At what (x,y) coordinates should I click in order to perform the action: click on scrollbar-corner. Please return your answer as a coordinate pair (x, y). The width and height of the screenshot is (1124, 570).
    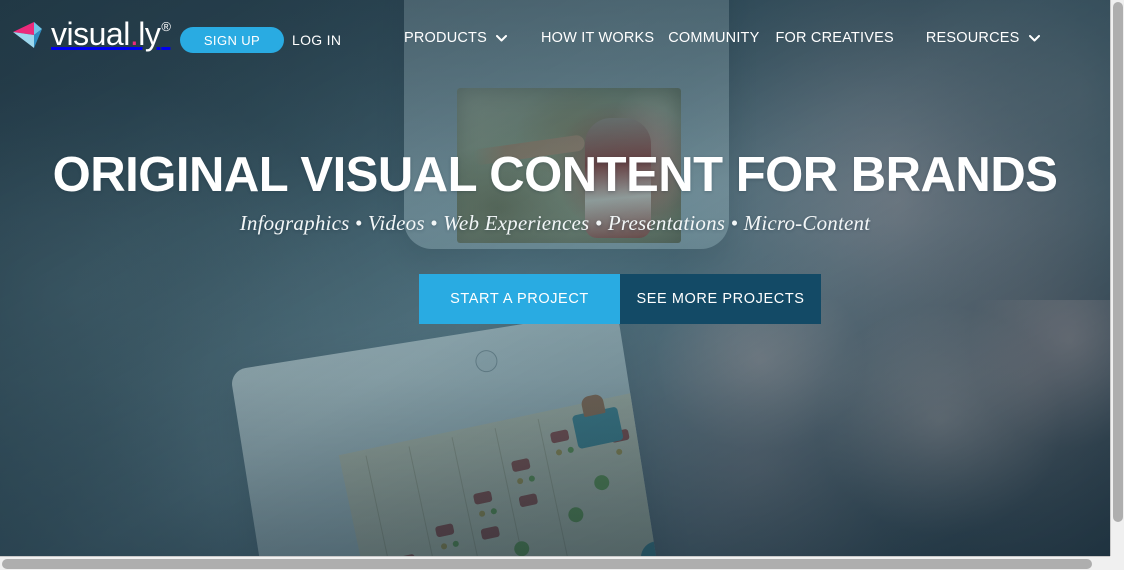
    Looking at the image, I should click on (1117, 563).